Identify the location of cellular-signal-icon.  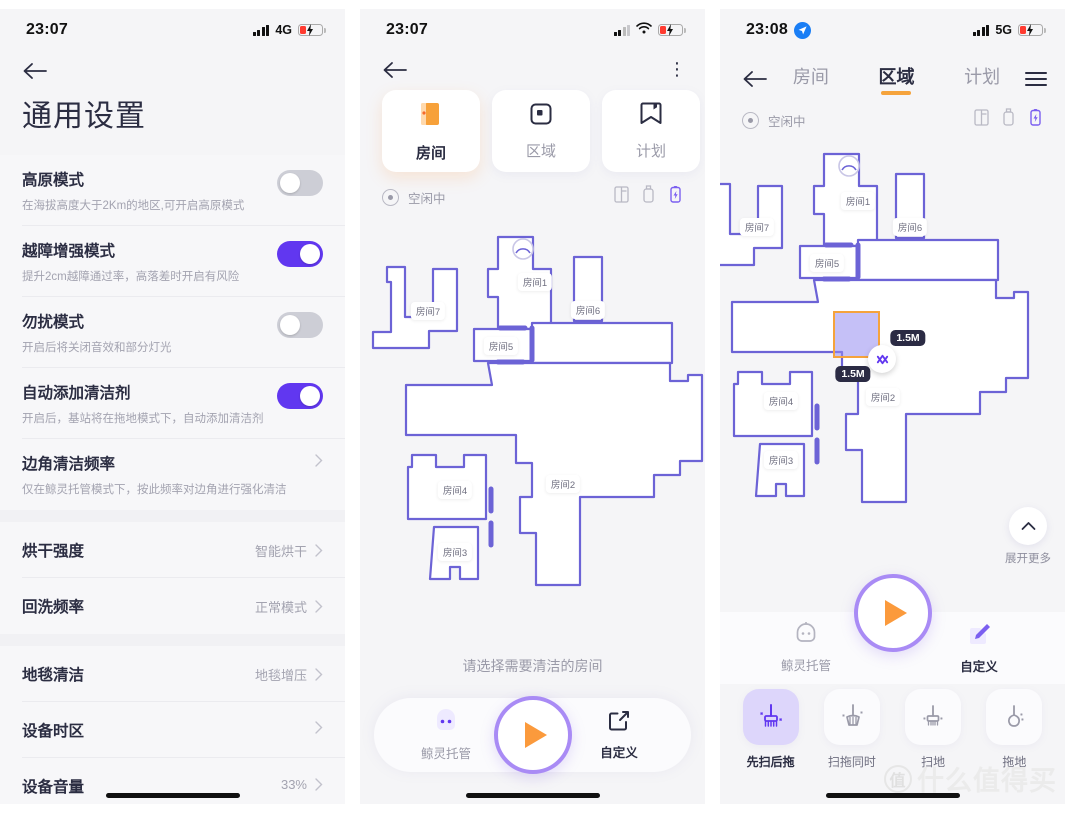
(981, 30).